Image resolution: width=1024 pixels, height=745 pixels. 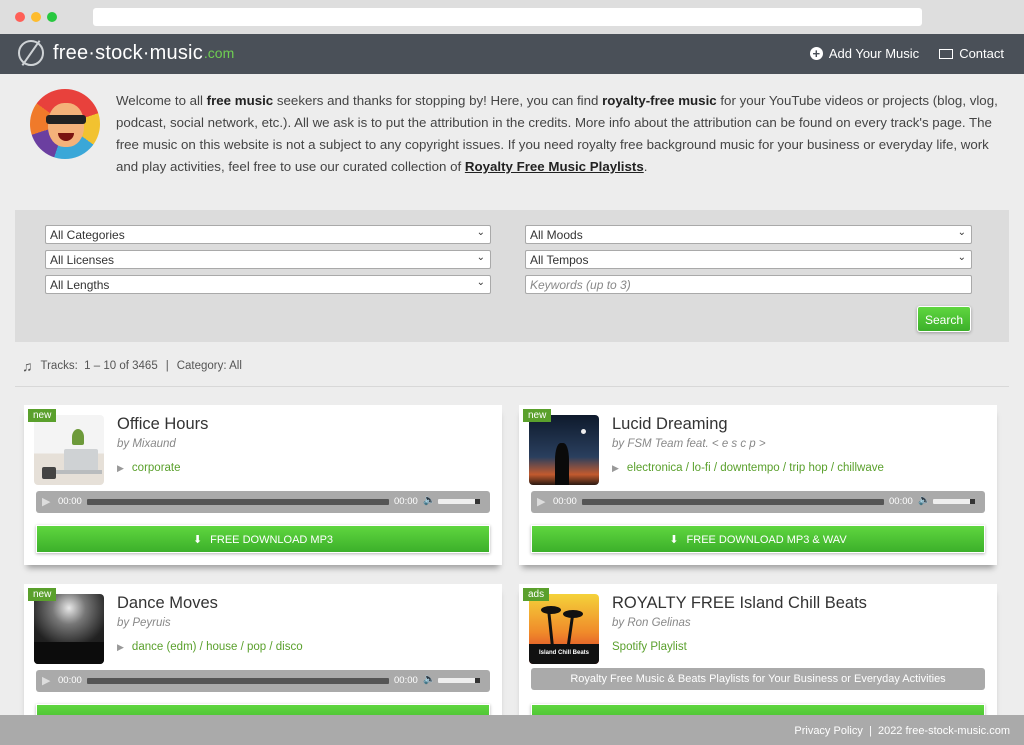 I want to click on address-bar, so click(x=507, y=17).